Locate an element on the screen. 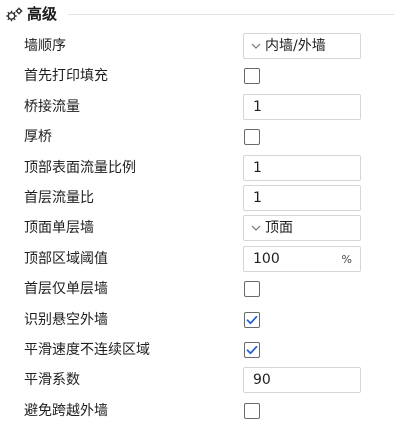  setting-input-value: 90 is located at coordinates (262, 380).